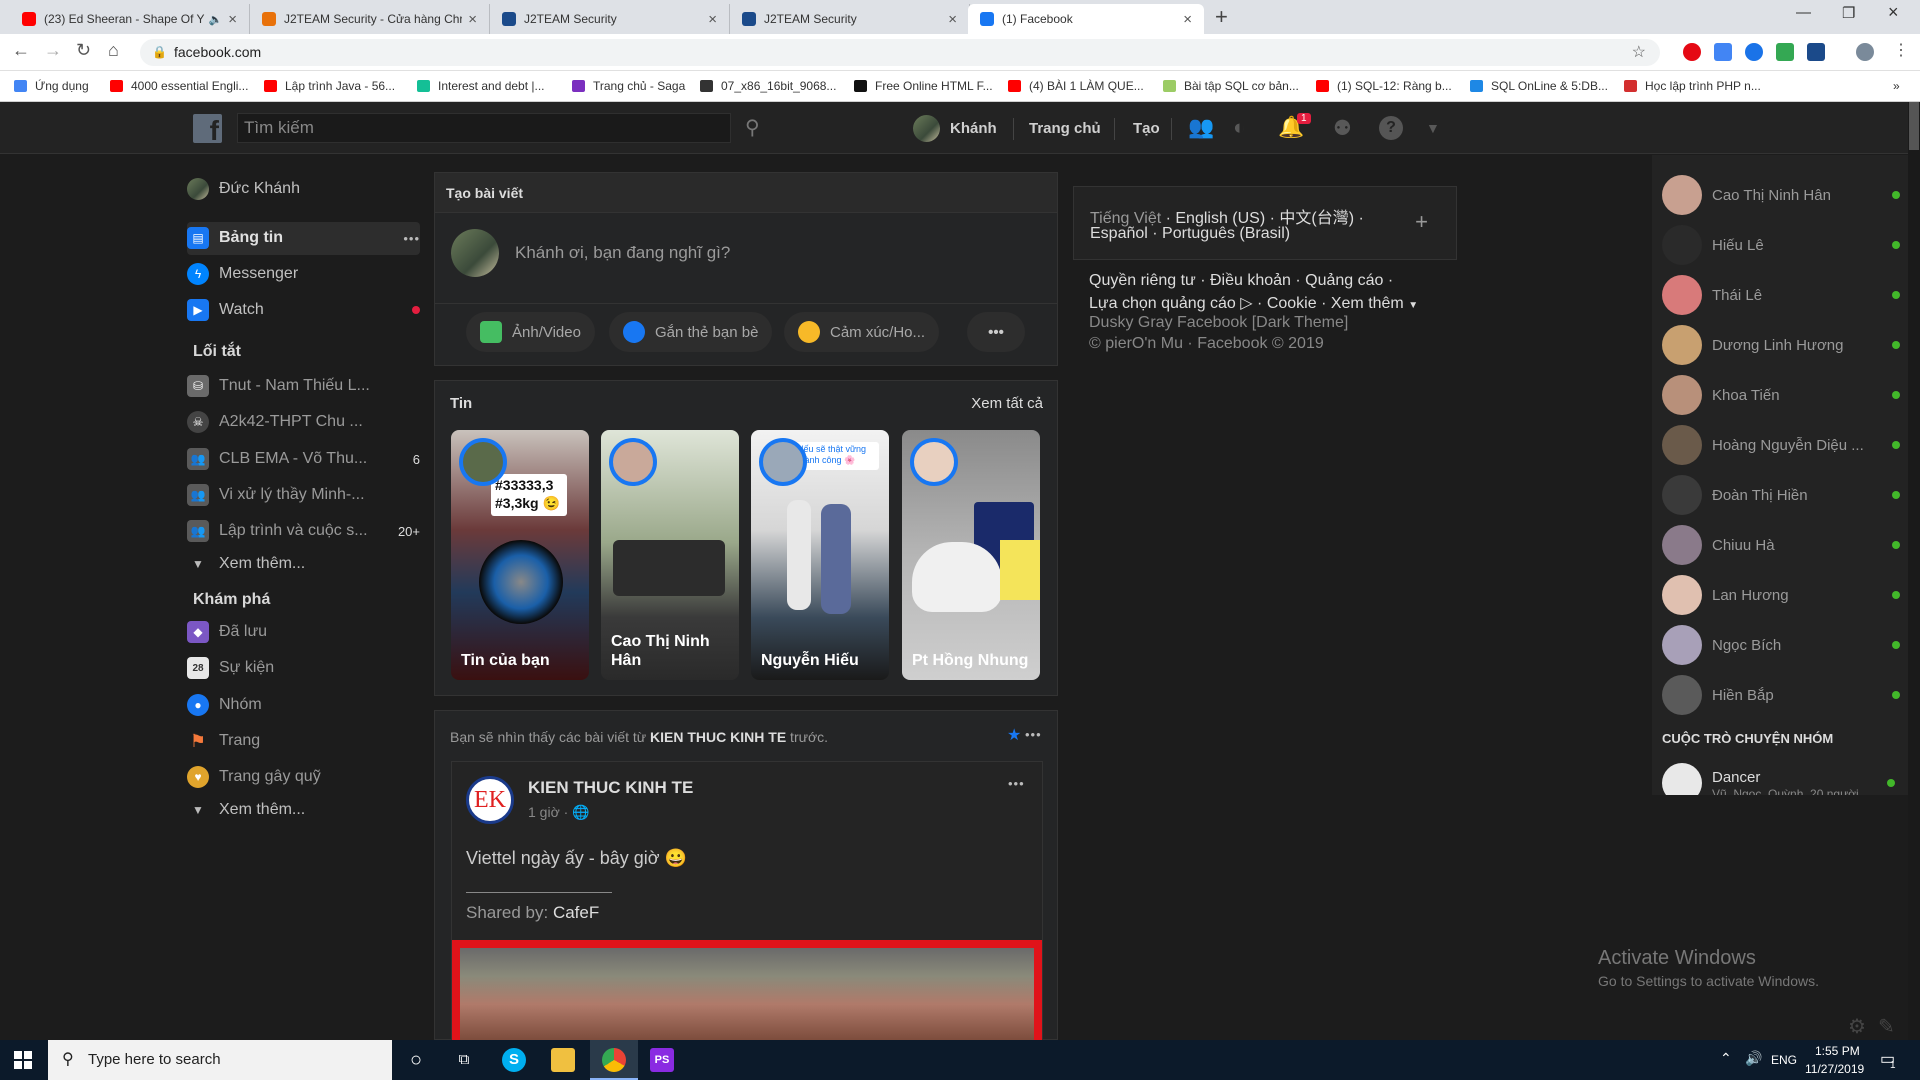  What do you see at coordinates (23, 1060) in the screenshot?
I see `windows-start-icon` at bounding box center [23, 1060].